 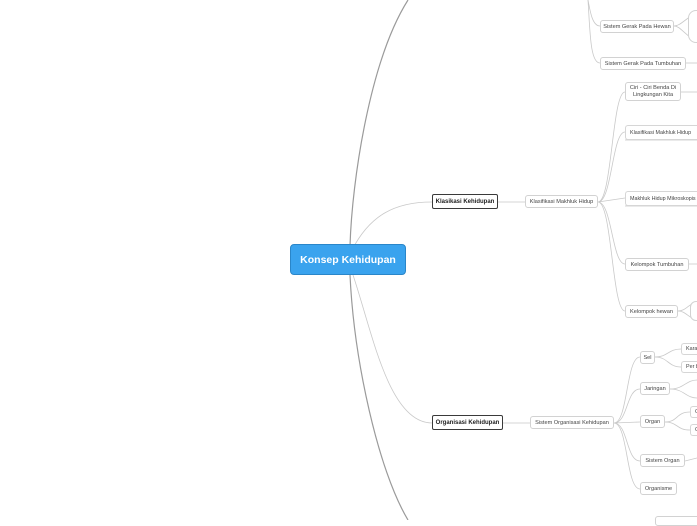 I want to click on node-ciri-benda: Ciri - Ciri Benda Di Lingkungan Kita, so click(x=653, y=91).